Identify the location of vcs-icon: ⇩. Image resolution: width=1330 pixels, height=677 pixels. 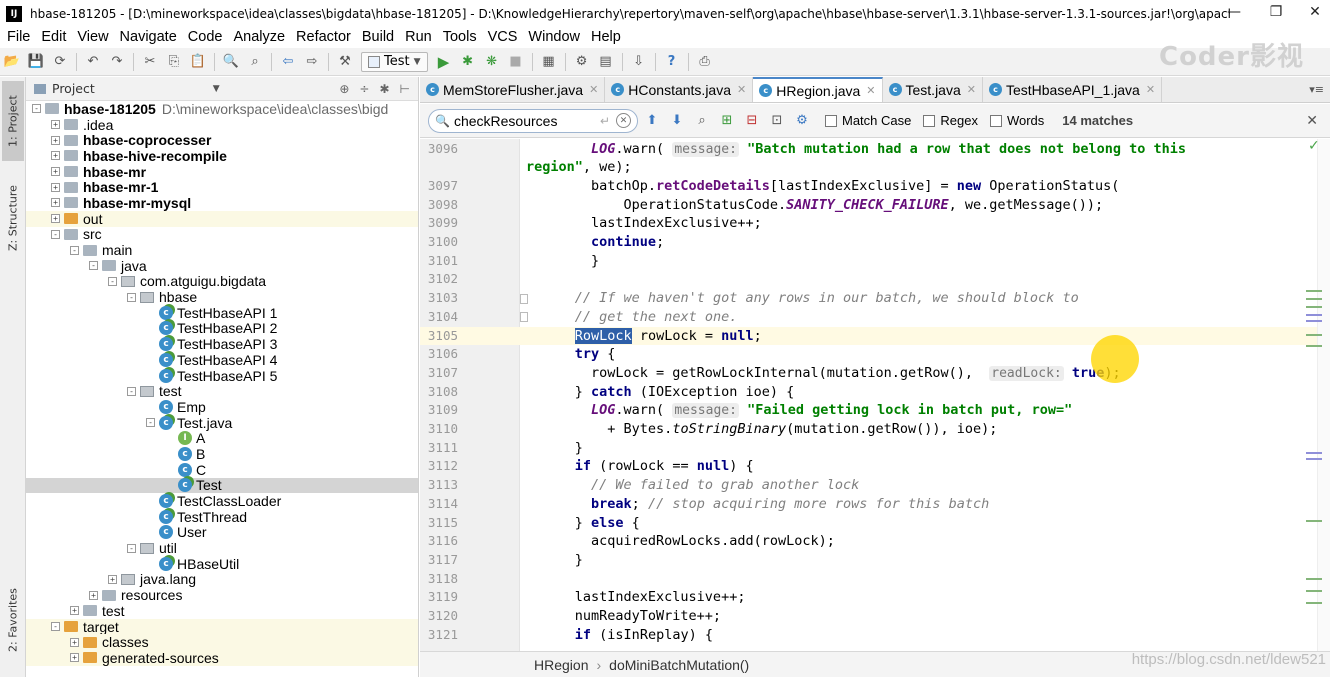
(639, 62).